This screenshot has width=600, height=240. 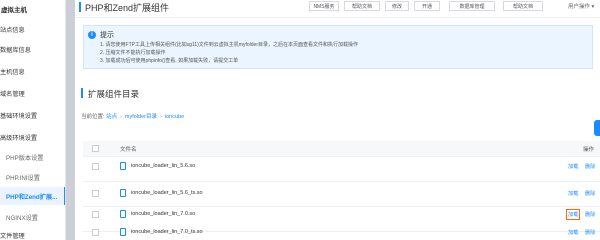 What do you see at coordinates (163, 166) in the screenshot?
I see `file-name: ioncube_loader_lin_5.6.so` at bounding box center [163, 166].